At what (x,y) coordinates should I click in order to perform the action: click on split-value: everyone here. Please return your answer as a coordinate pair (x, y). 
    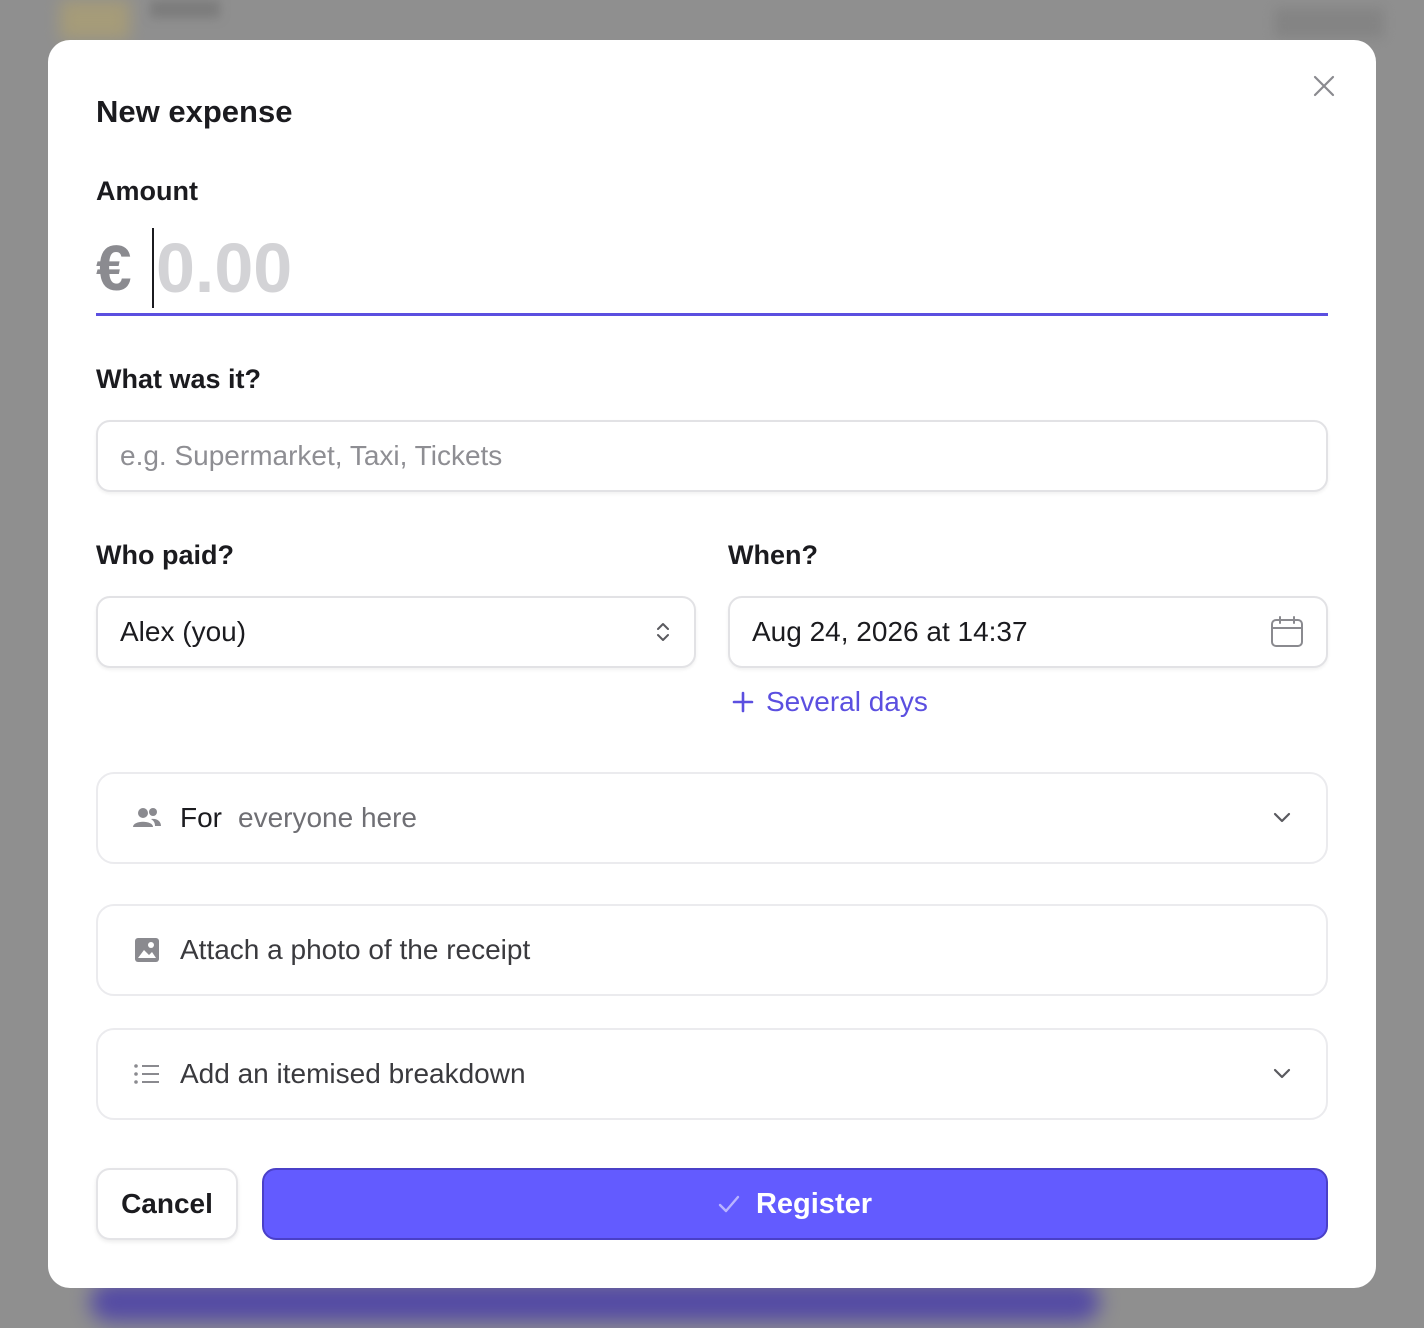
    Looking at the image, I should click on (328, 817).